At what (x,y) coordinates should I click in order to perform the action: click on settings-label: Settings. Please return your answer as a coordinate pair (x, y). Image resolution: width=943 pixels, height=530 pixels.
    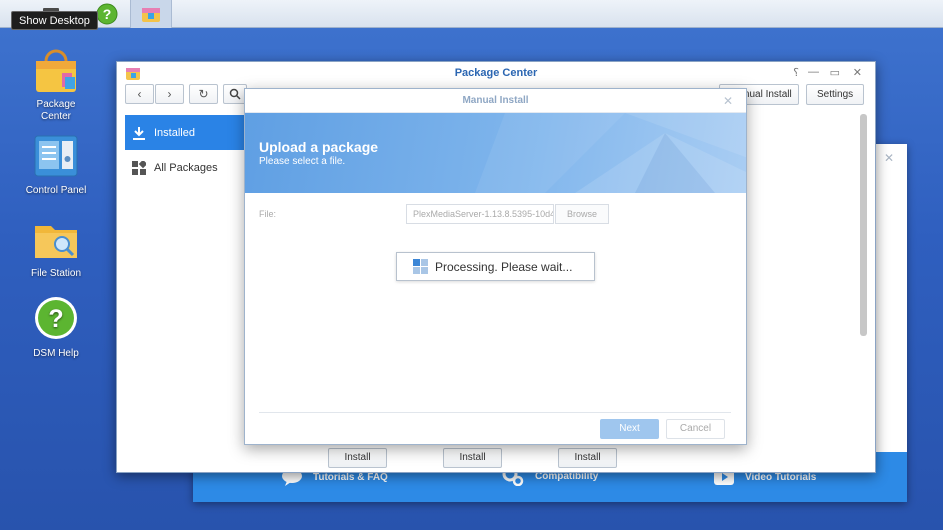
    Looking at the image, I should click on (835, 94).